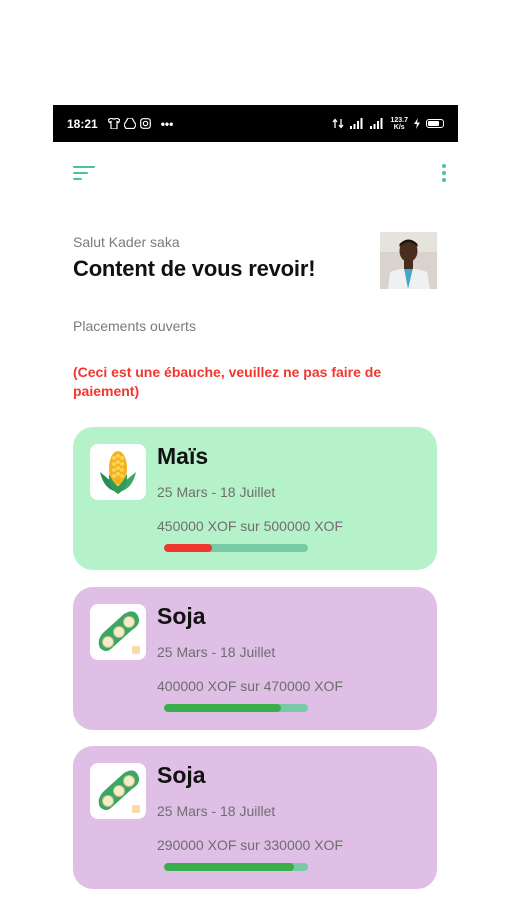 This screenshot has height=900, width=506. Describe the element at coordinates (129, 123) in the screenshot. I see `drive-icon` at that location.